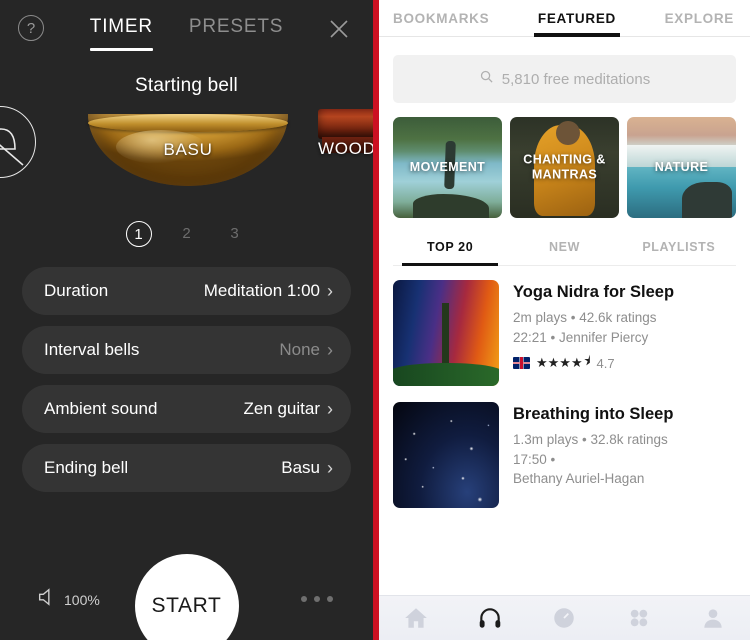  Describe the element at coordinates (559, 363) in the screenshot. I see `star-rating-icon: ★★★★` at that location.